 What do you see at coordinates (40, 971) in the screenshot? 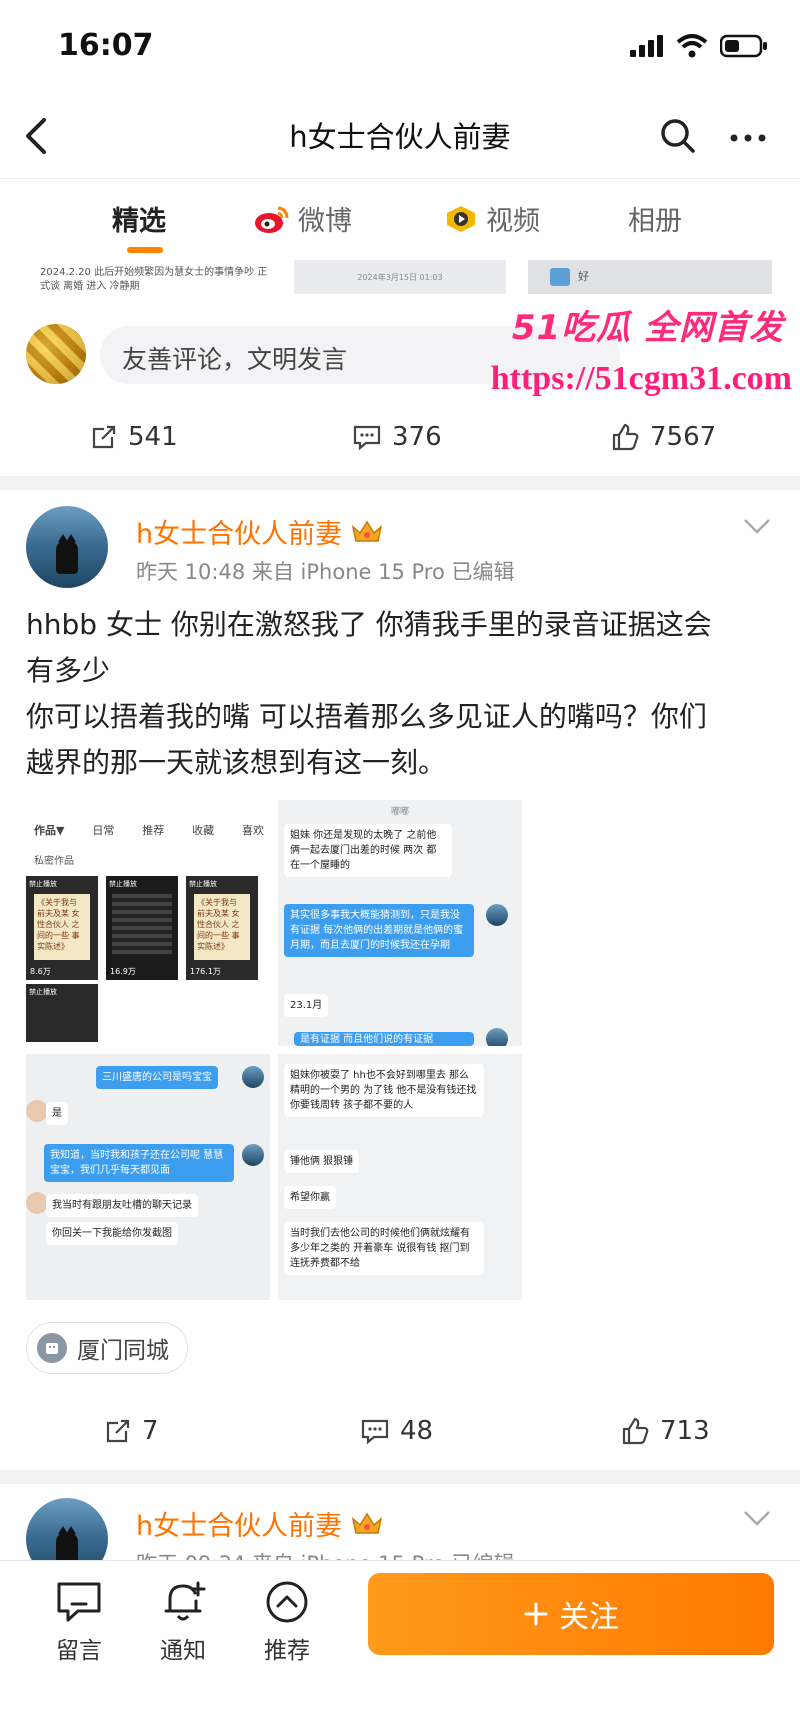
I see `thumb-views: 8.6万` at bounding box center [40, 971].